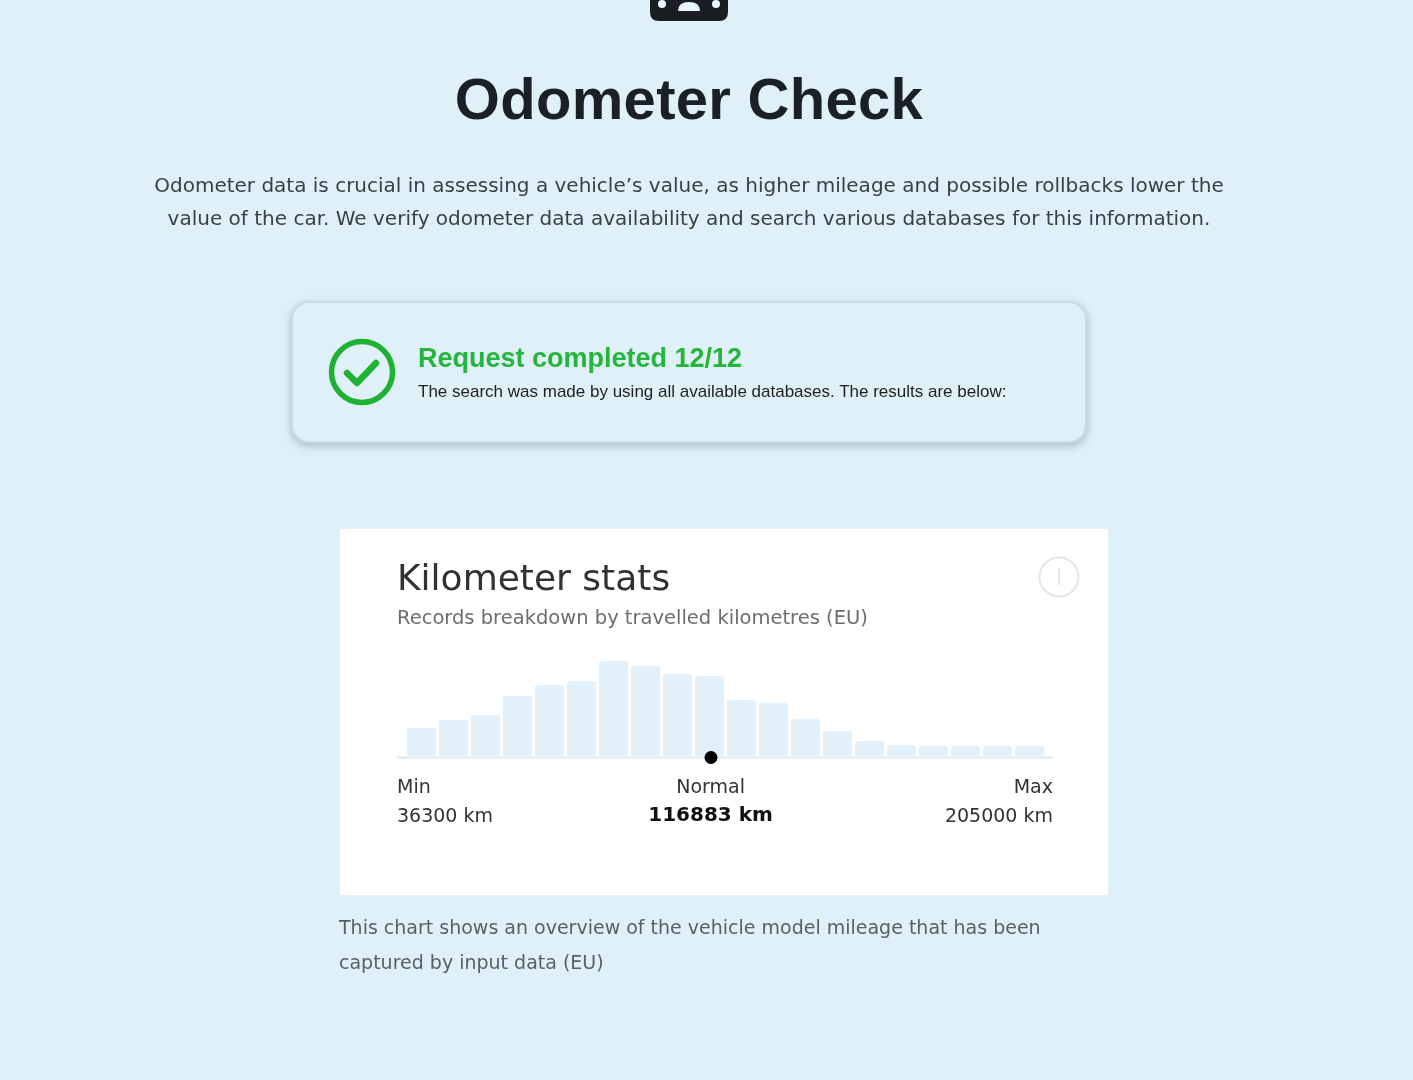 The height and width of the screenshot is (1080, 1413). I want to click on info-icon, so click(1059, 577).